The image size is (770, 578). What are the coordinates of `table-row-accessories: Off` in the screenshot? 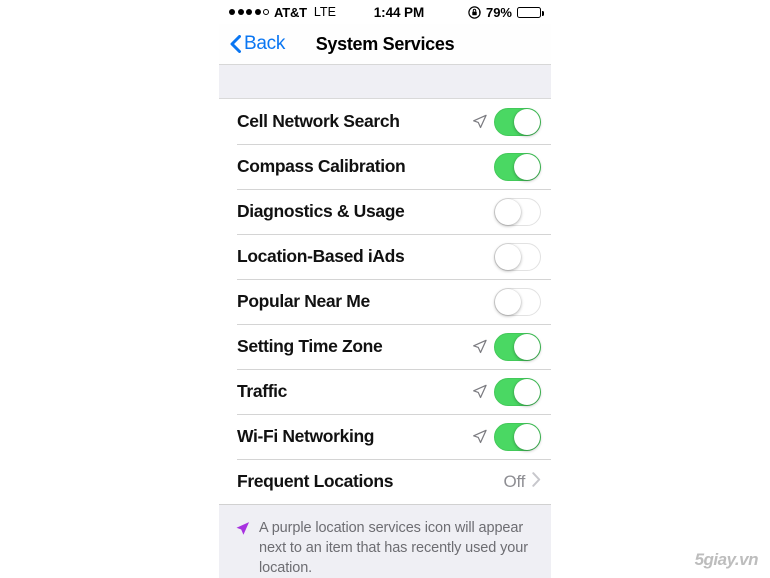 It's located at (522, 482).